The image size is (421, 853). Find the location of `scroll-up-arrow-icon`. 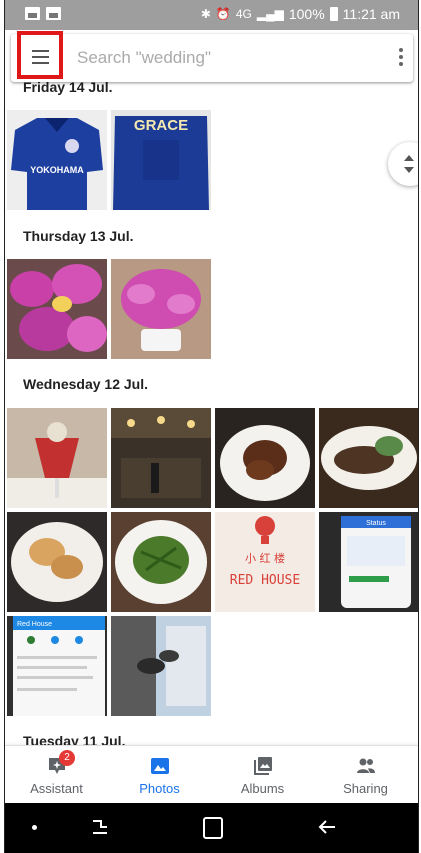

scroll-up-arrow-icon is located at coordinates (409, 158).